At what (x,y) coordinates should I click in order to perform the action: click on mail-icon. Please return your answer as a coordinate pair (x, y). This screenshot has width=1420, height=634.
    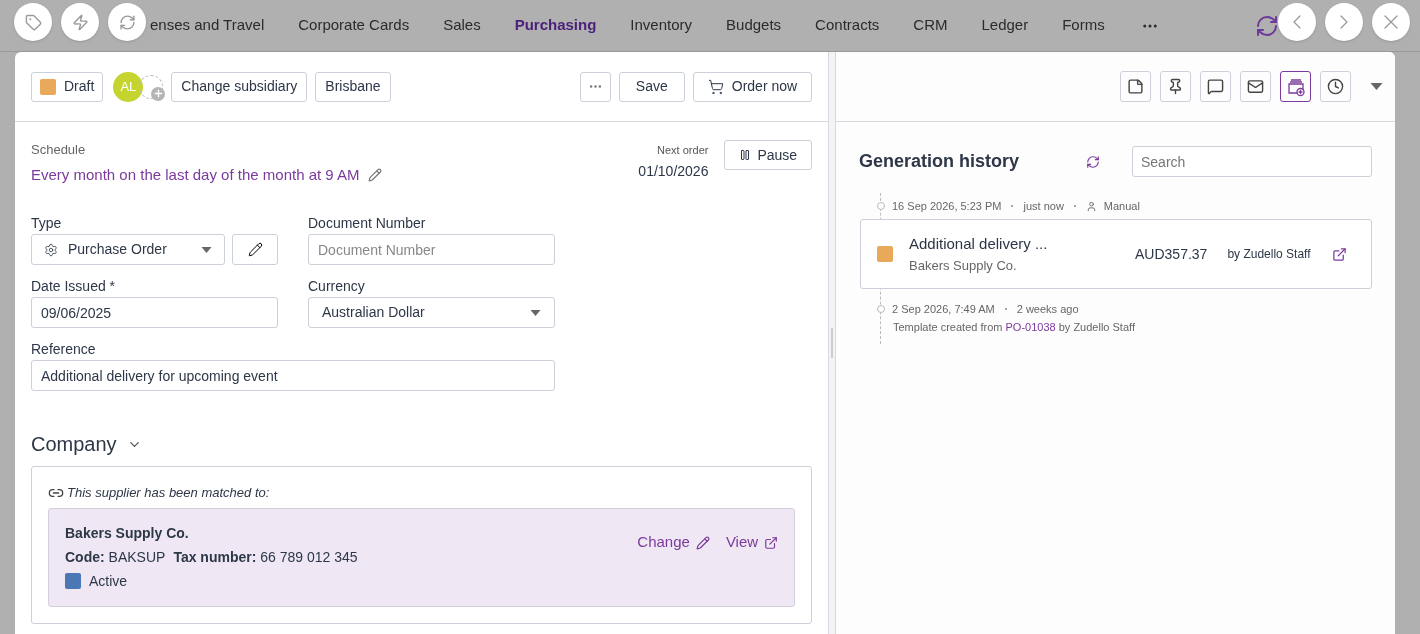
    Looking at the image, I should click on (1255, 86).